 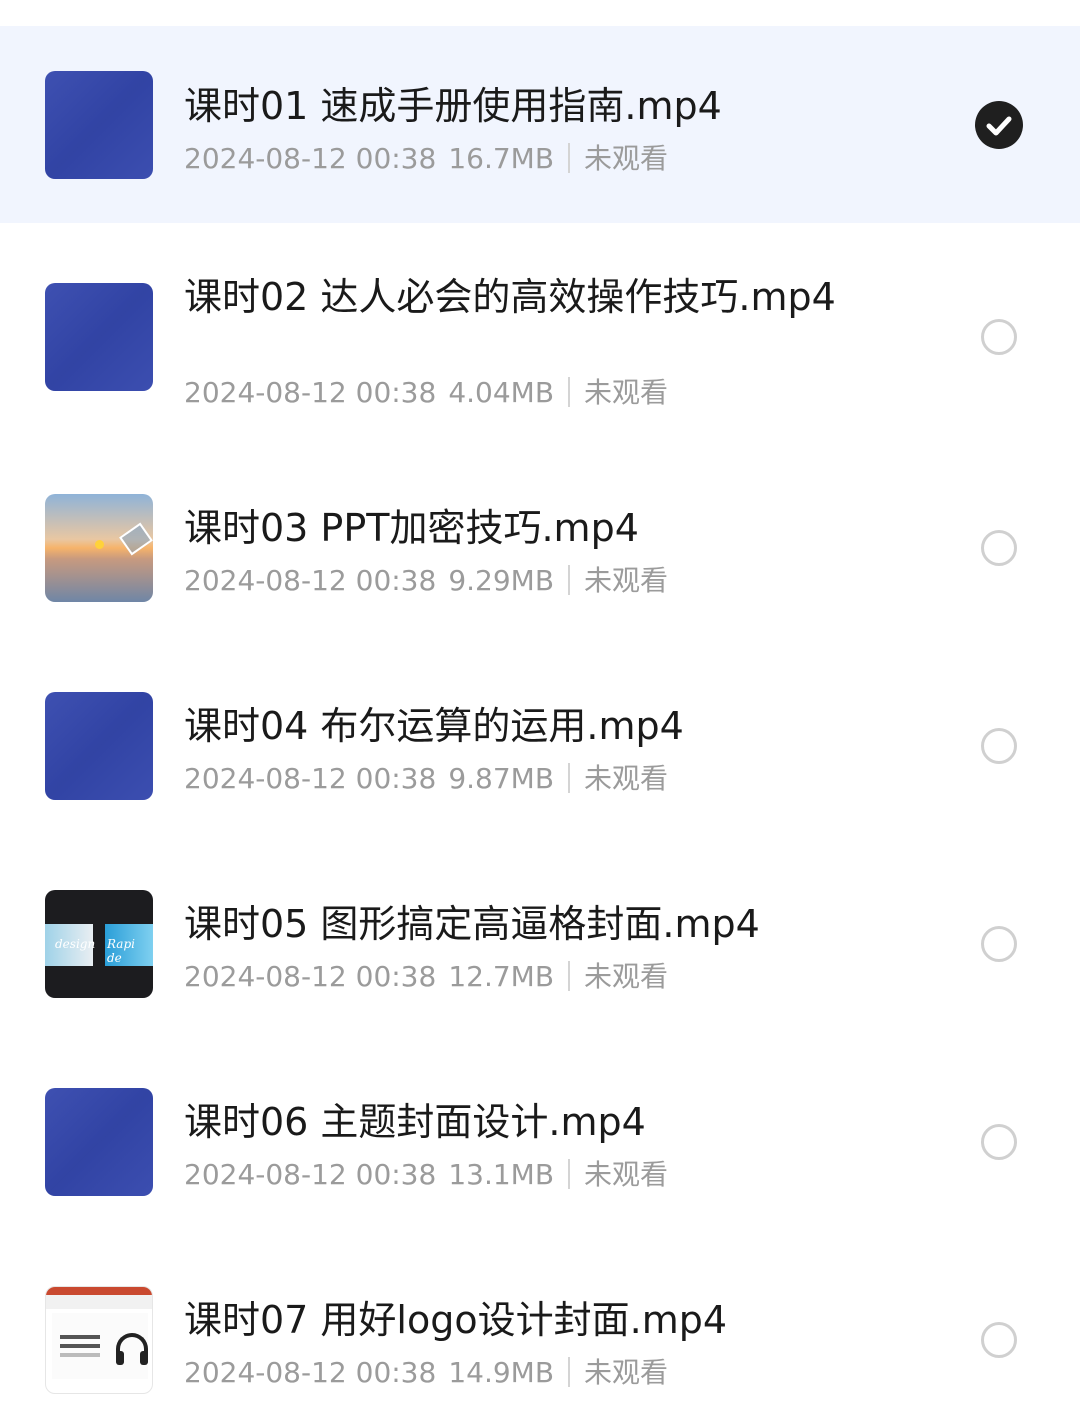 I want to click on slide-titlebar, so click(x=99, y=1291).